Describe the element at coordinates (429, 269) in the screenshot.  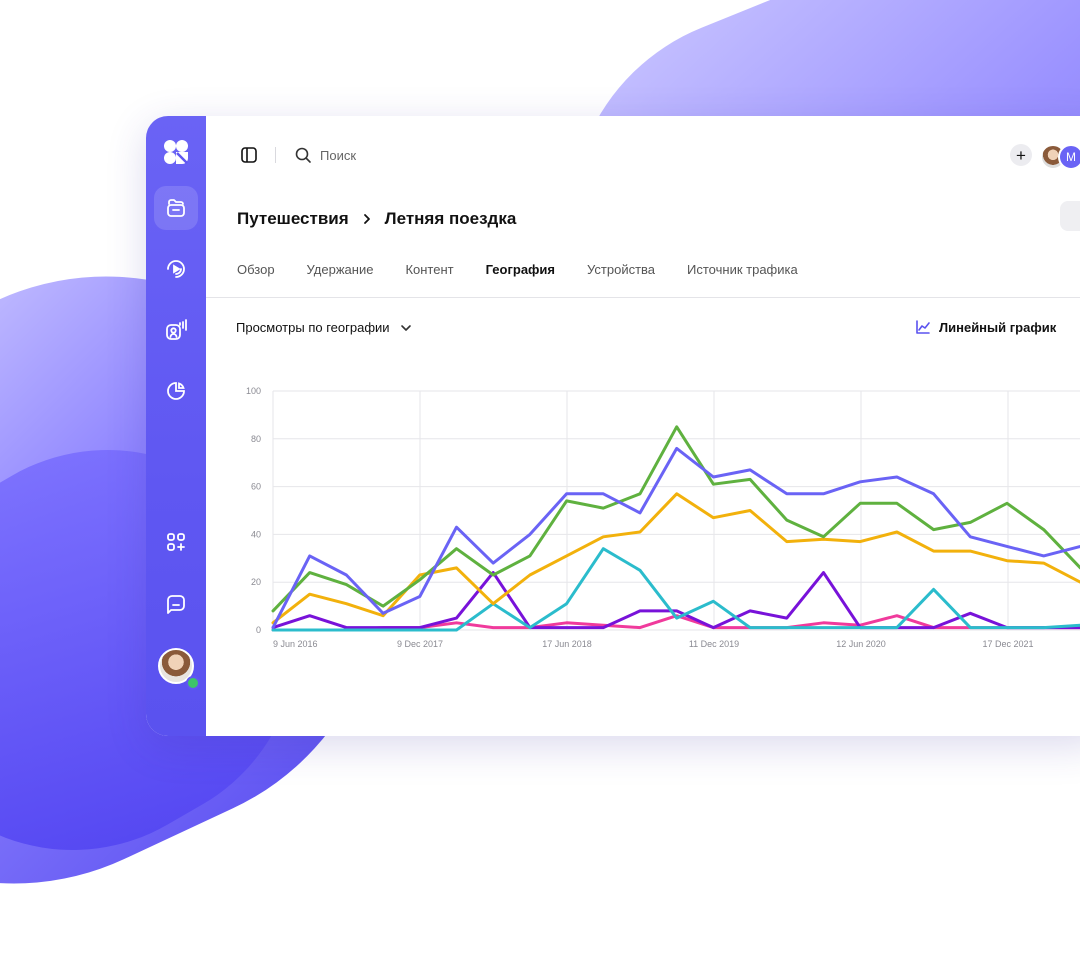
I see `tab-content: Контент` at that location.